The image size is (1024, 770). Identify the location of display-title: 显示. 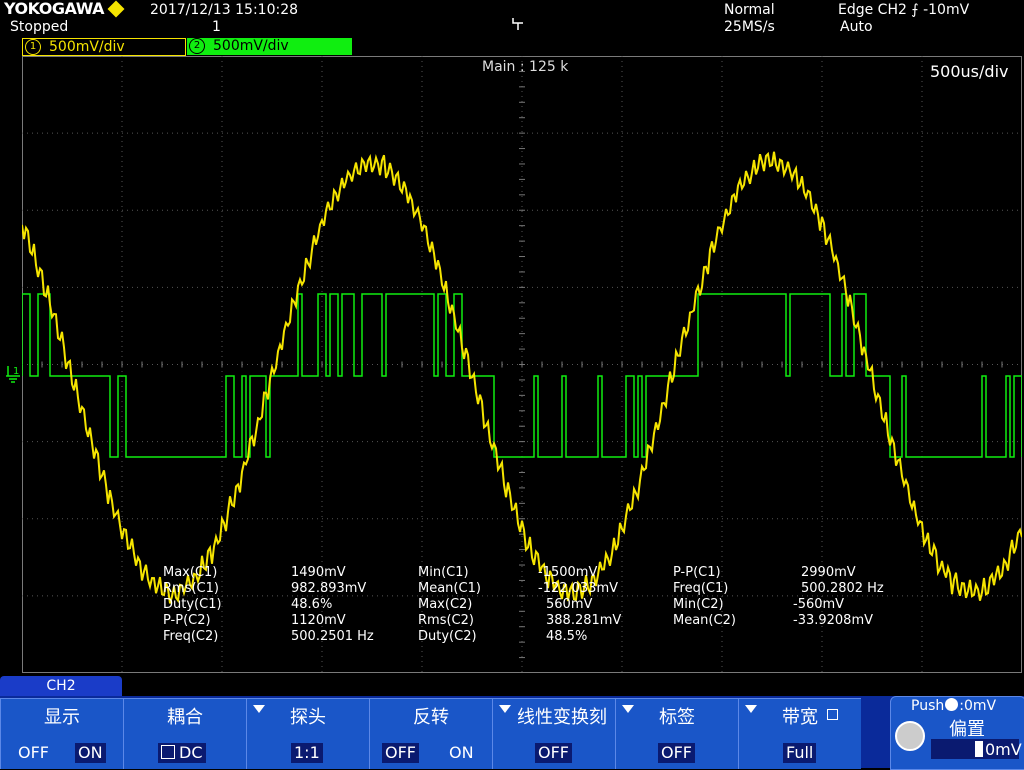
(62, 717).